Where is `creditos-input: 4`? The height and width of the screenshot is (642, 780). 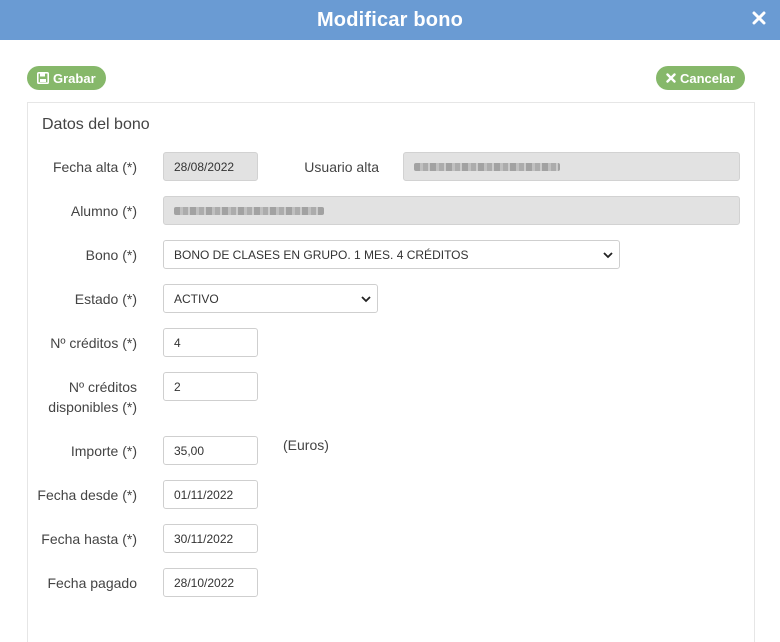 creditos-input: 4 is located at coordinates (210, 342).